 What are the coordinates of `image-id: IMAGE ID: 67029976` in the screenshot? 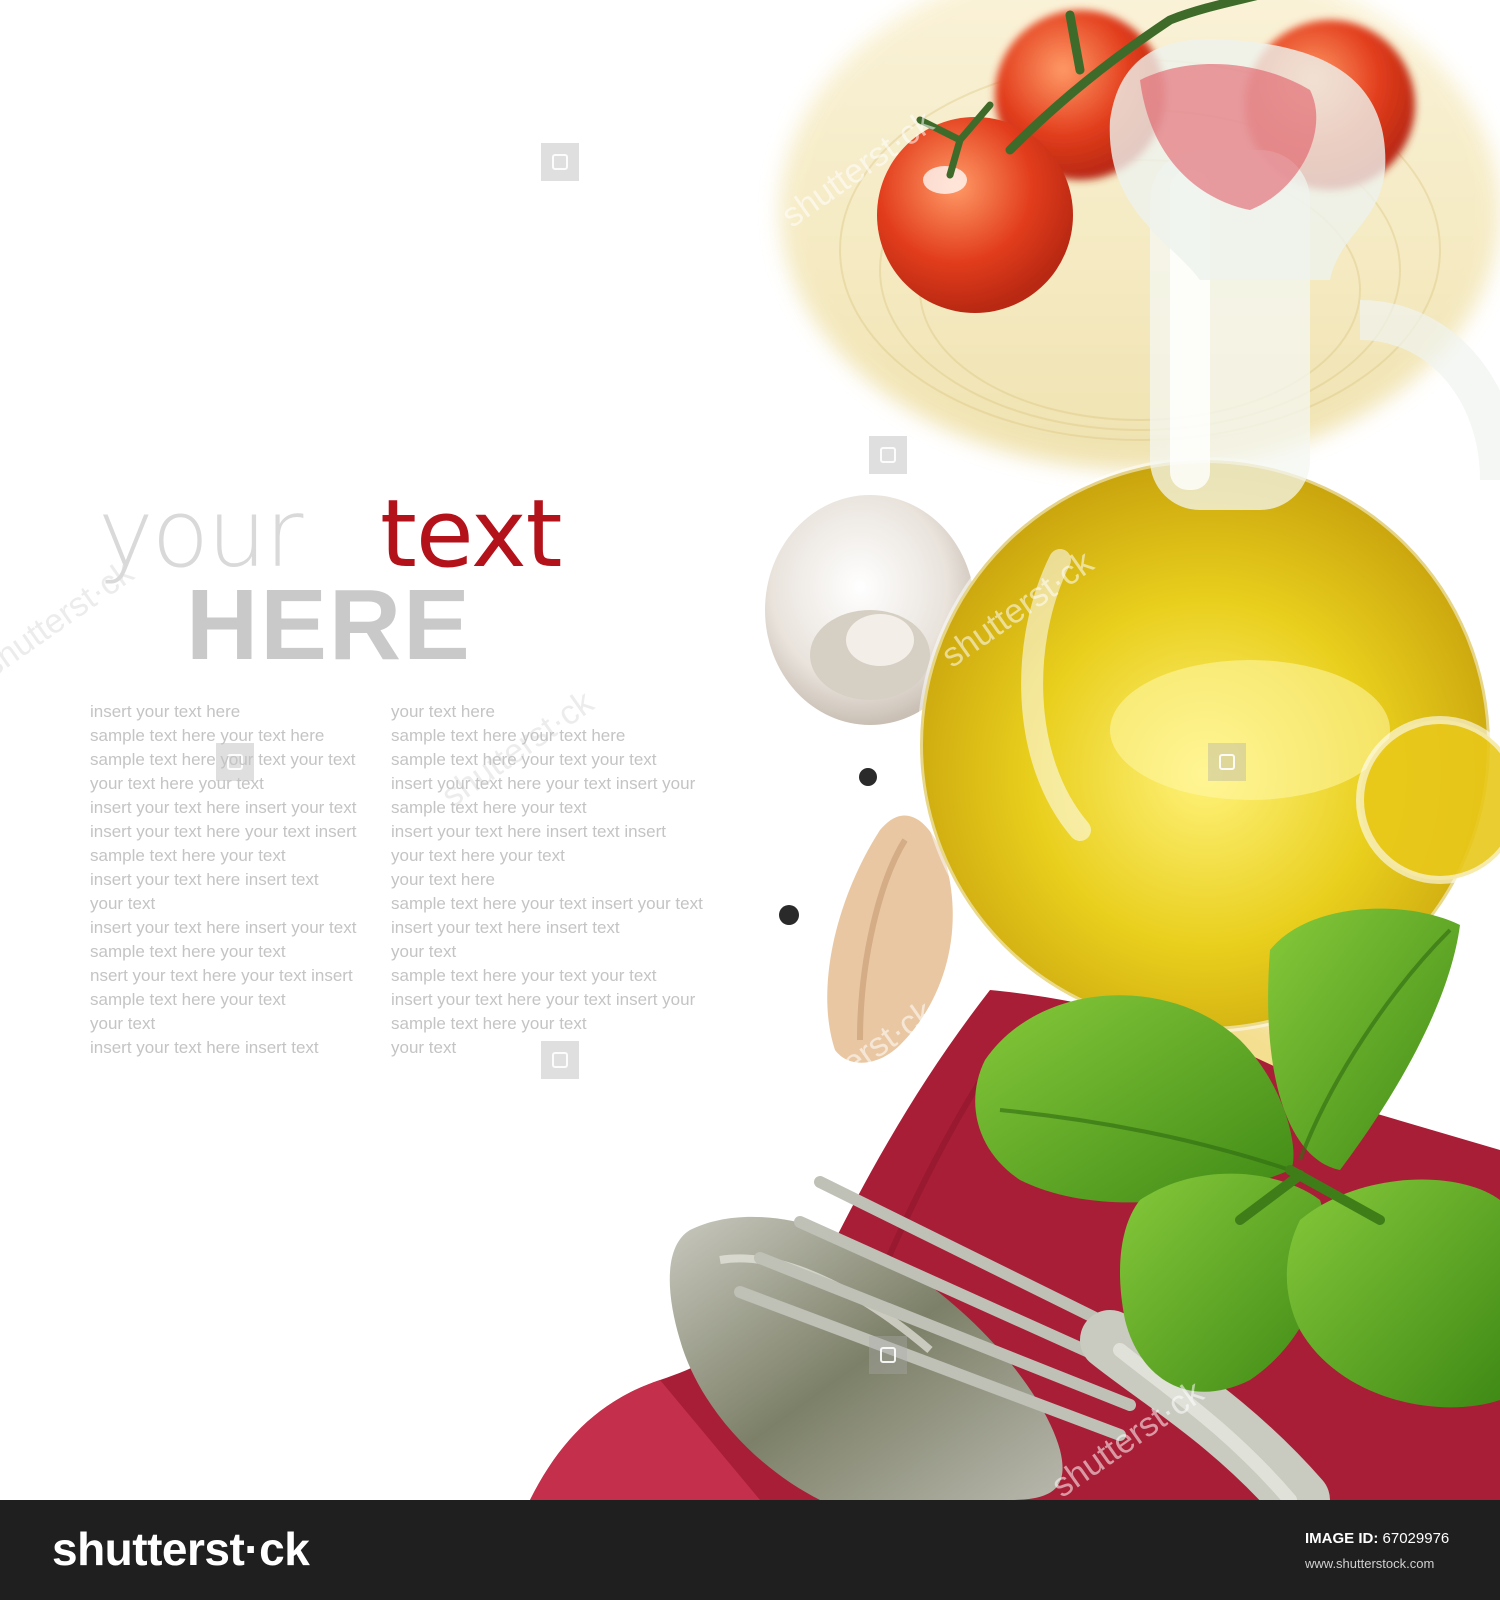 It's located at (1377, 1538).